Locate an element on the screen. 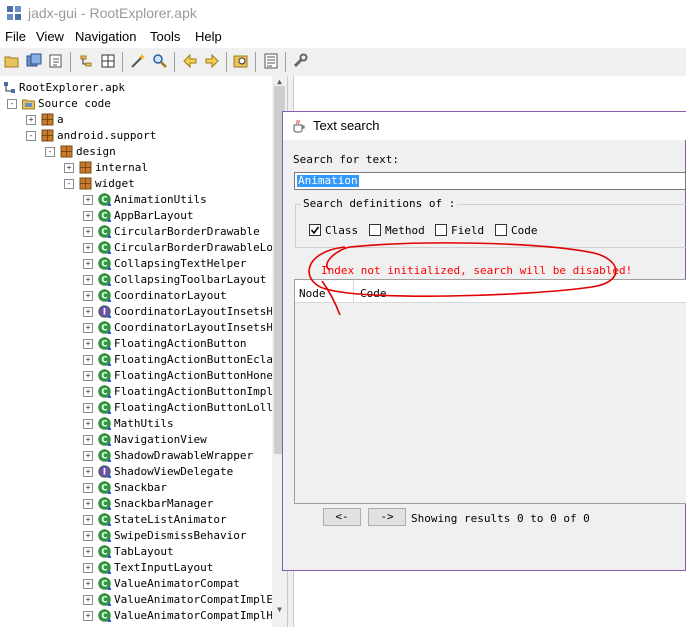 The image size is (686, 627). svg-text: I is located at coordinates (104, 313).